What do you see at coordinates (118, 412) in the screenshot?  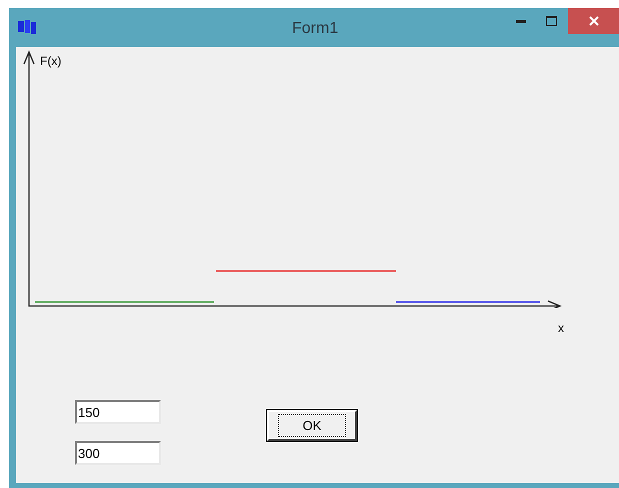 I see `input-field: 150` at bounding box center [118, 412].